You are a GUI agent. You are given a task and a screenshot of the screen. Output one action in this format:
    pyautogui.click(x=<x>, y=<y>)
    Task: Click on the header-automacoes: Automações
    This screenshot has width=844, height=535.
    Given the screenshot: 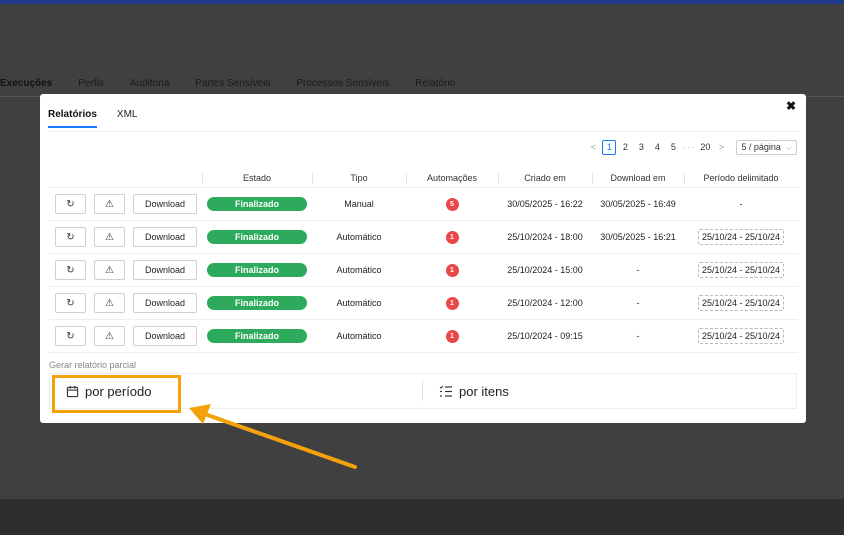 What is the action you would take?
    pyautogui.click(x=452, y=178)
    